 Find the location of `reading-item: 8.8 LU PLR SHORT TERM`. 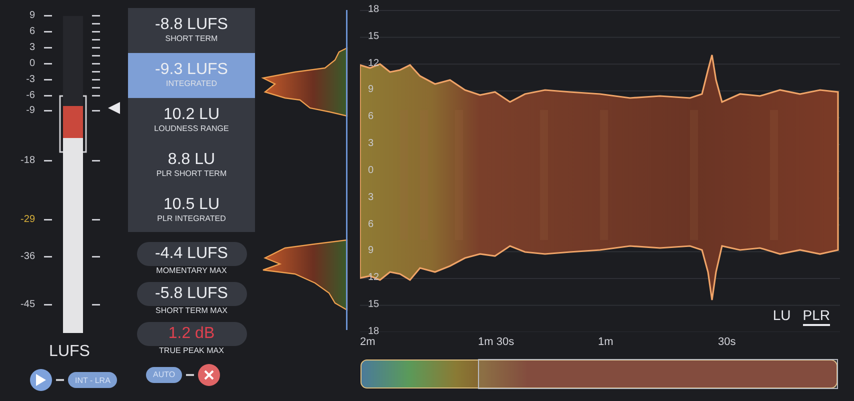

reading-item: 8.8 LU PLR SHORT TERM is located at coordinates (191, 165).